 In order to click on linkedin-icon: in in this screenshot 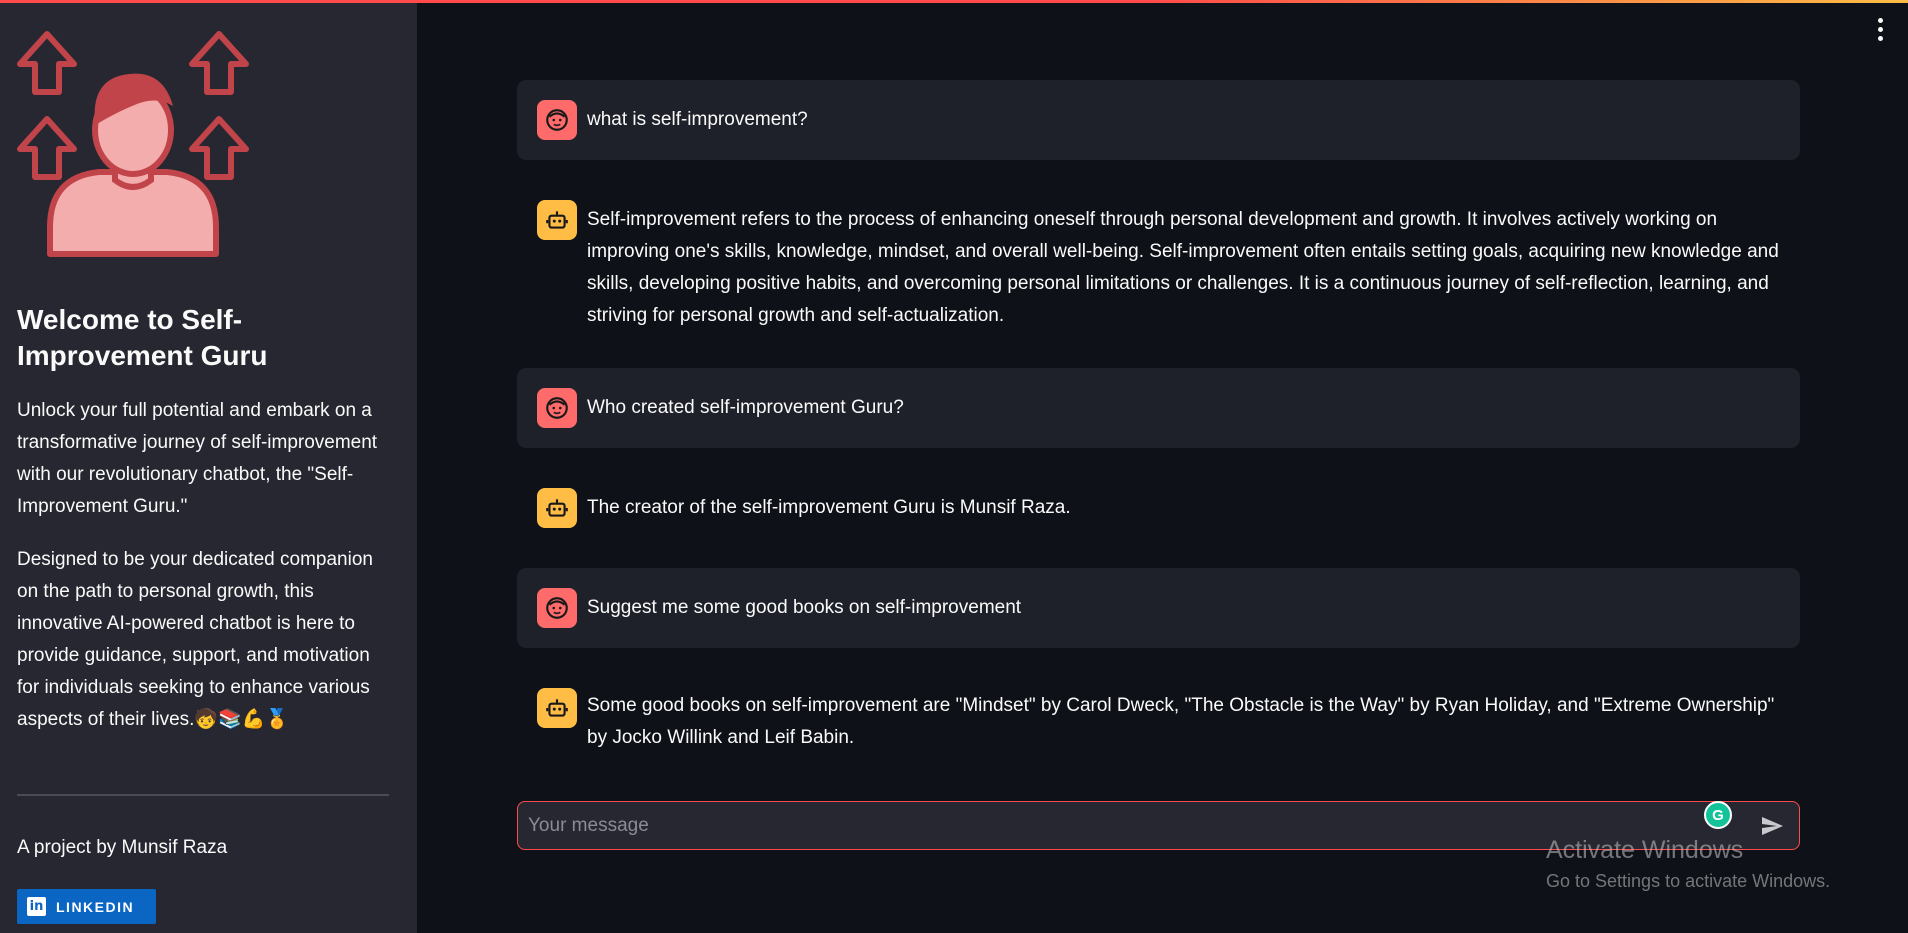, I will do `click(36, 906)`.